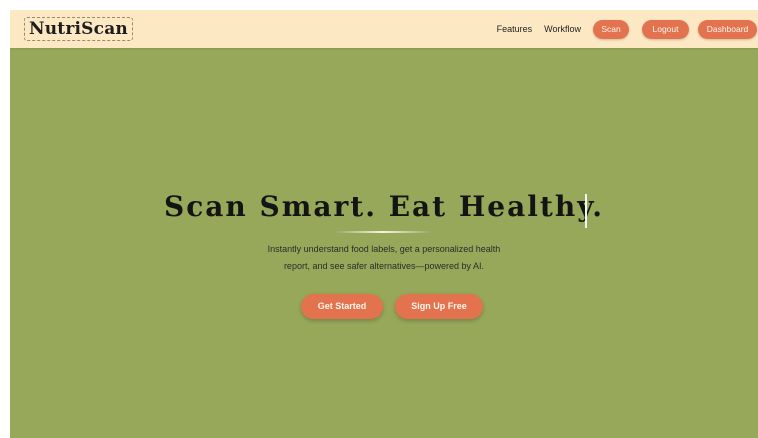  What do you see at coordinates (439, 306) in the screenshot?
I see `sign-up-free-button: Sign Up Free` at bounding box center [439, 306].